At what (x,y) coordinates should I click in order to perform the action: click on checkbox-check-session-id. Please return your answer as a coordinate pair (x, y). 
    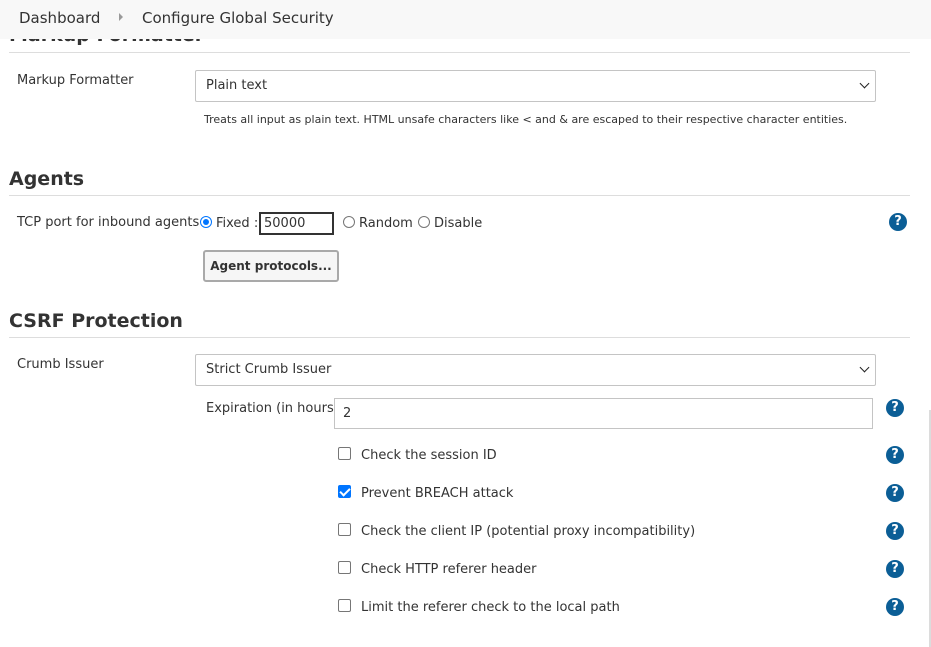
    Looking at the image, I should click on (344, 453).